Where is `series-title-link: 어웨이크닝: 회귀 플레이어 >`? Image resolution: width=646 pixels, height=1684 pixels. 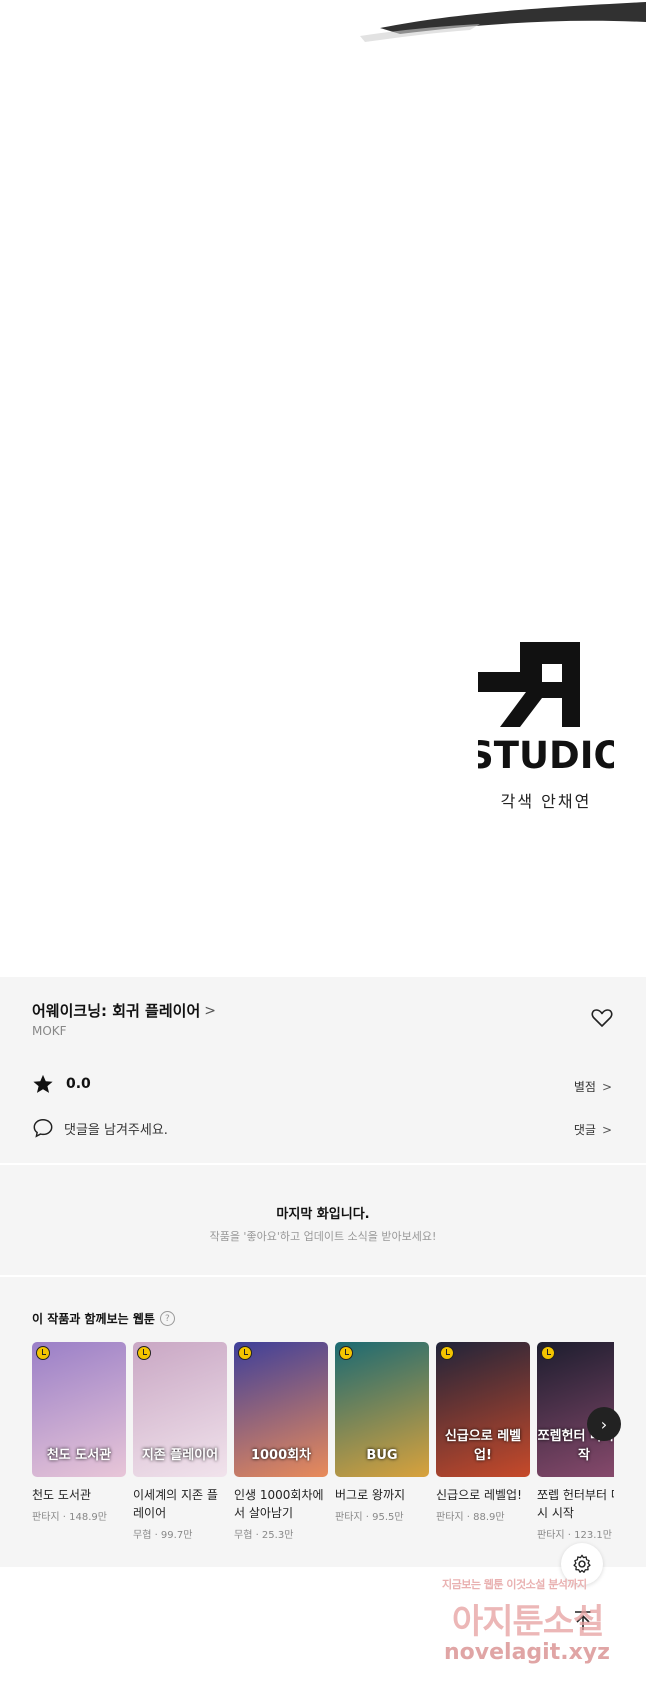
series-title-link: 어웨이크닝: 회귀 플레이어 > is located at coordinates (124, 1010).